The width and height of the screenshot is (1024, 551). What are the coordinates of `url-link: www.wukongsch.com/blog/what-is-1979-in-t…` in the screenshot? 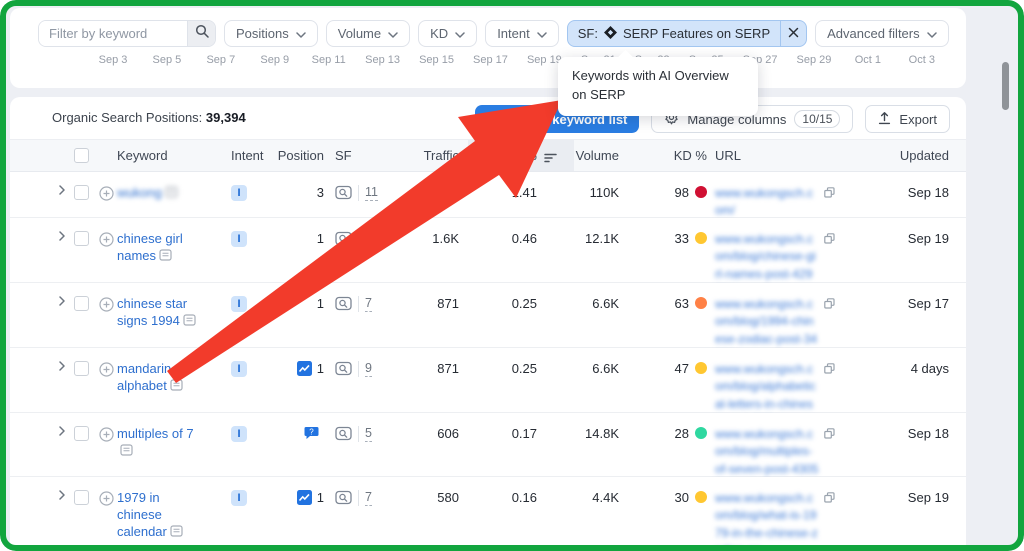 It's located at (767, 520).